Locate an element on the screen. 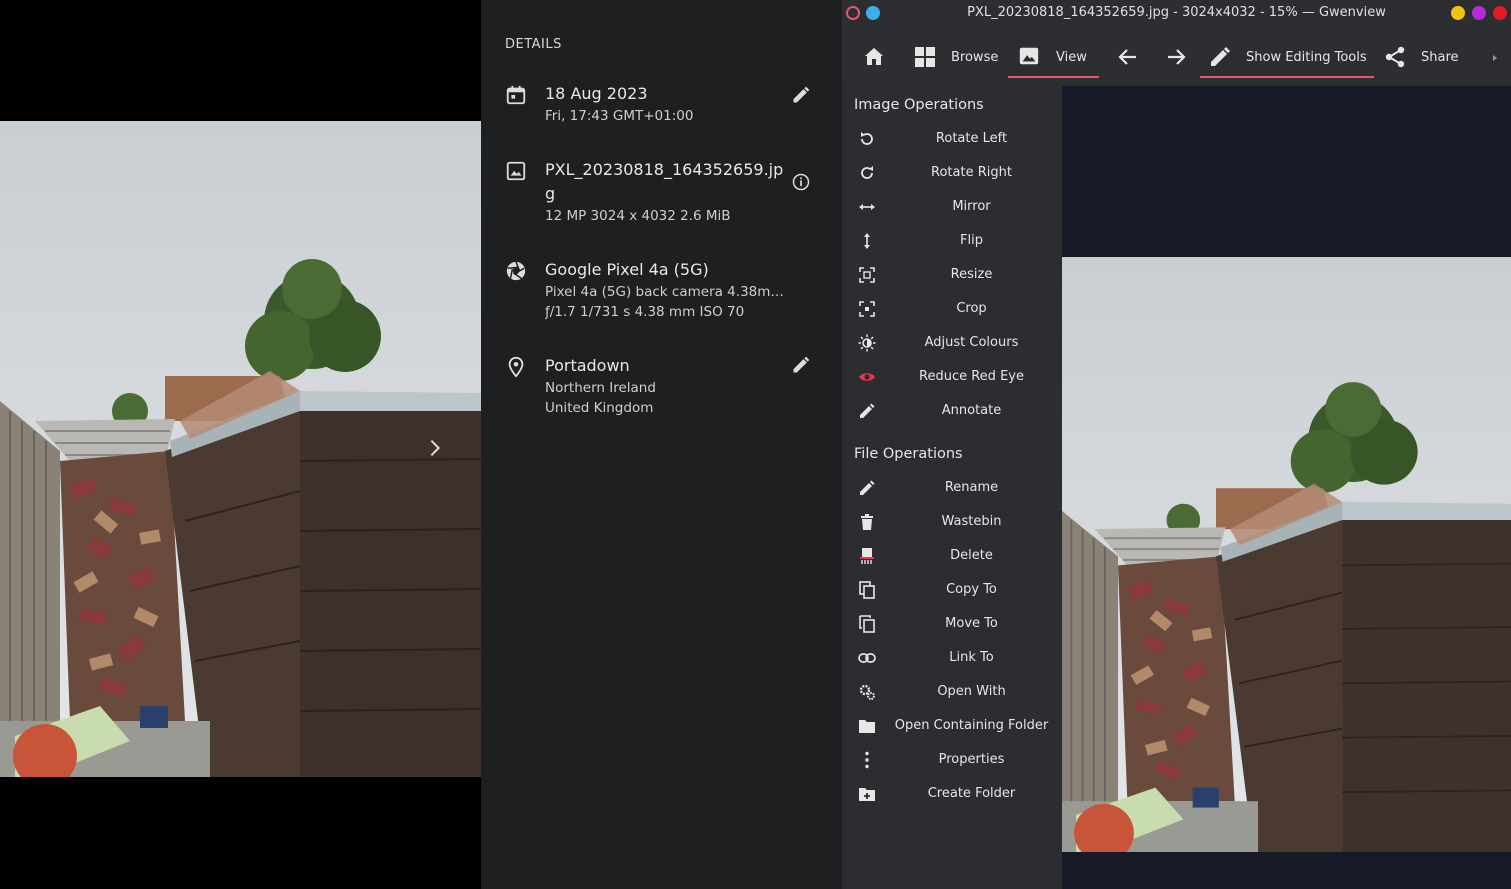  details-camera-exposure: ƒ/1.7 1/731 s 4.38 mm ISO 70 is located at coordinates (645, 312).